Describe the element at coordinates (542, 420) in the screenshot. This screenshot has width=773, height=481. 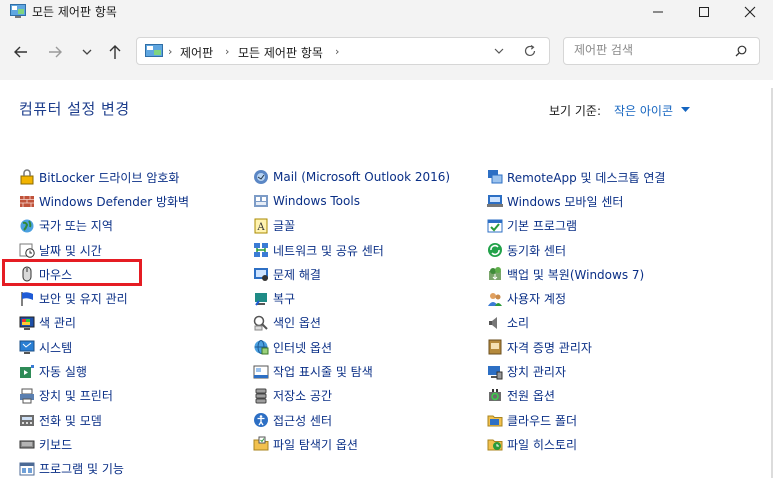
I see `item-label: 클라우드 폴더` at that location.